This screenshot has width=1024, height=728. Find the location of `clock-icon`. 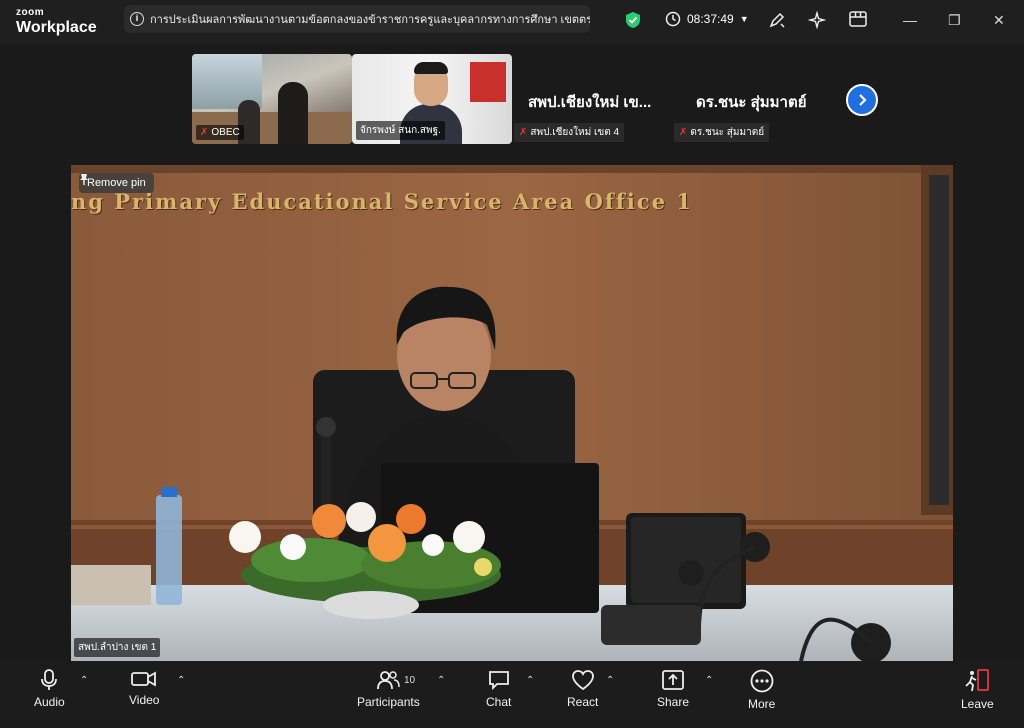

clock-icon is located at coordinates (673, 19).